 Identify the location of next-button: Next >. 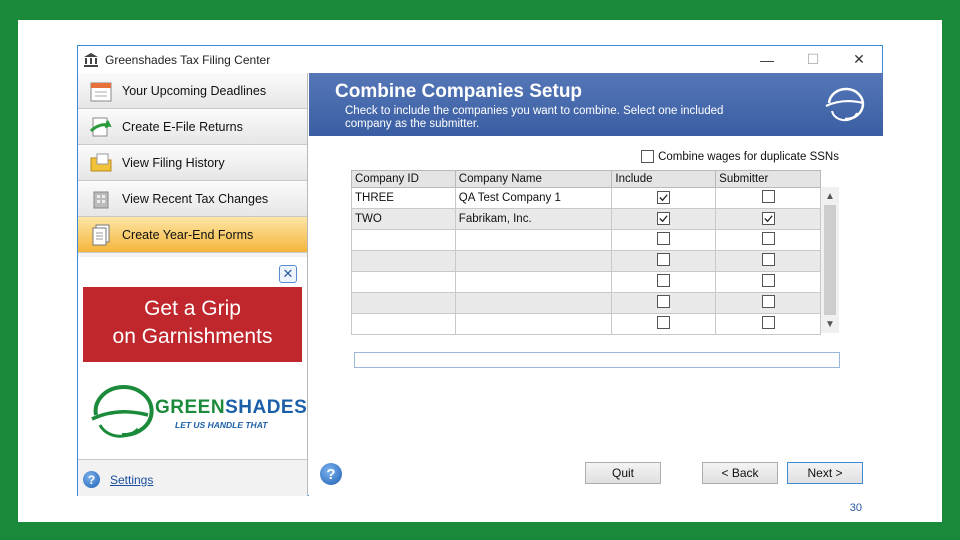
(825, 473).